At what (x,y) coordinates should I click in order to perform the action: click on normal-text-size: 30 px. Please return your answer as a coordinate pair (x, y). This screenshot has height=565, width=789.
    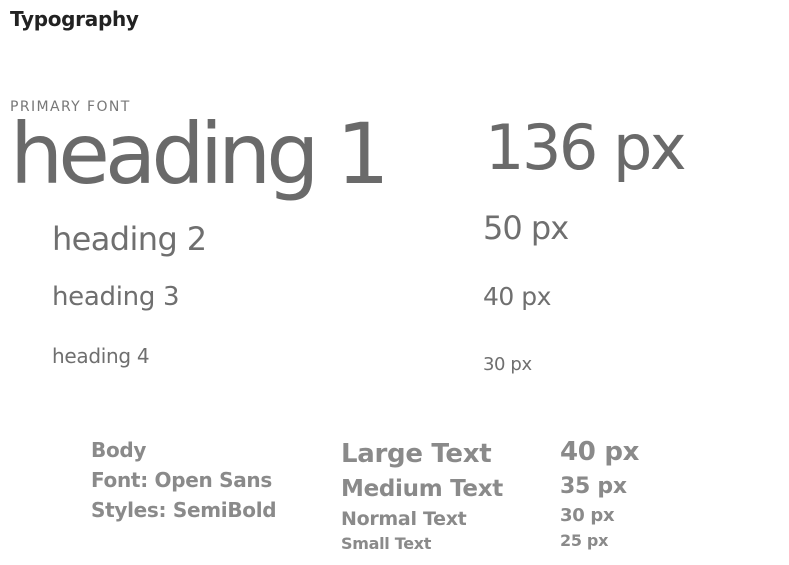
    Looking at the image, I should click on (587, 515).